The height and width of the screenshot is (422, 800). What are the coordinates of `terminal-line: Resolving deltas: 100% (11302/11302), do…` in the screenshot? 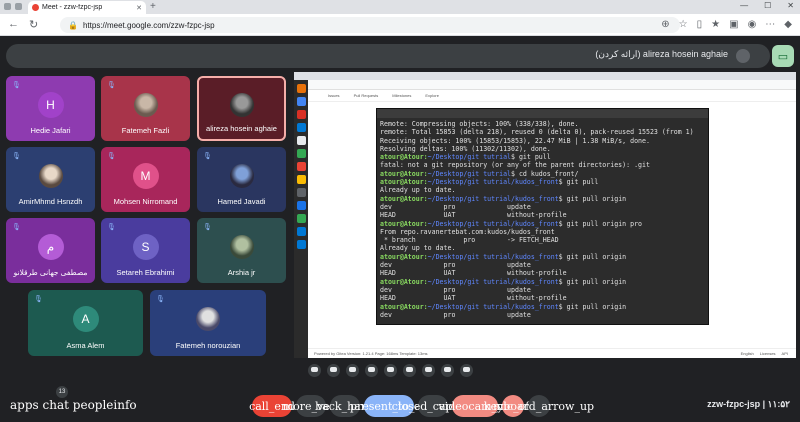 It's located at (465, 148).